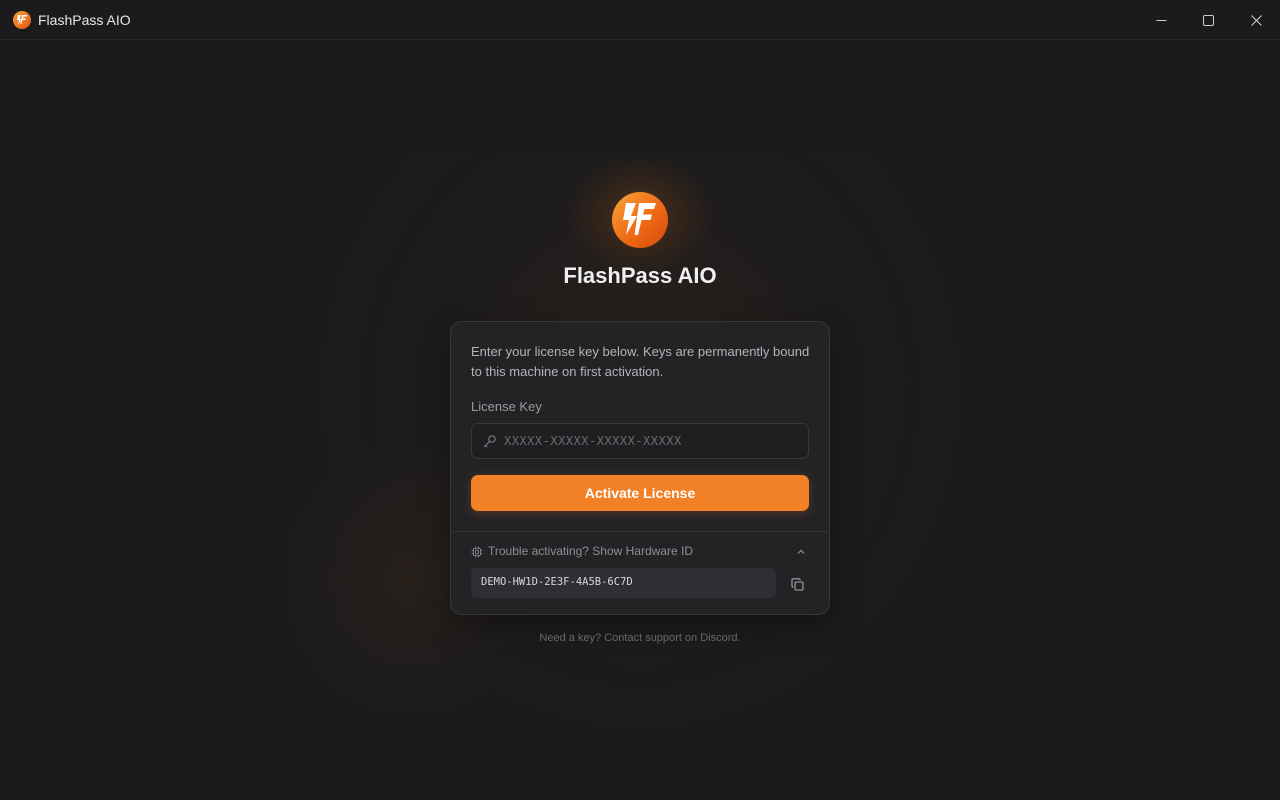 This screenshot has width=1280, height=800. What do you see at coordinates (654, 441) in the screenshot?
I see `license-key-input` at bounding box center [654, 441].